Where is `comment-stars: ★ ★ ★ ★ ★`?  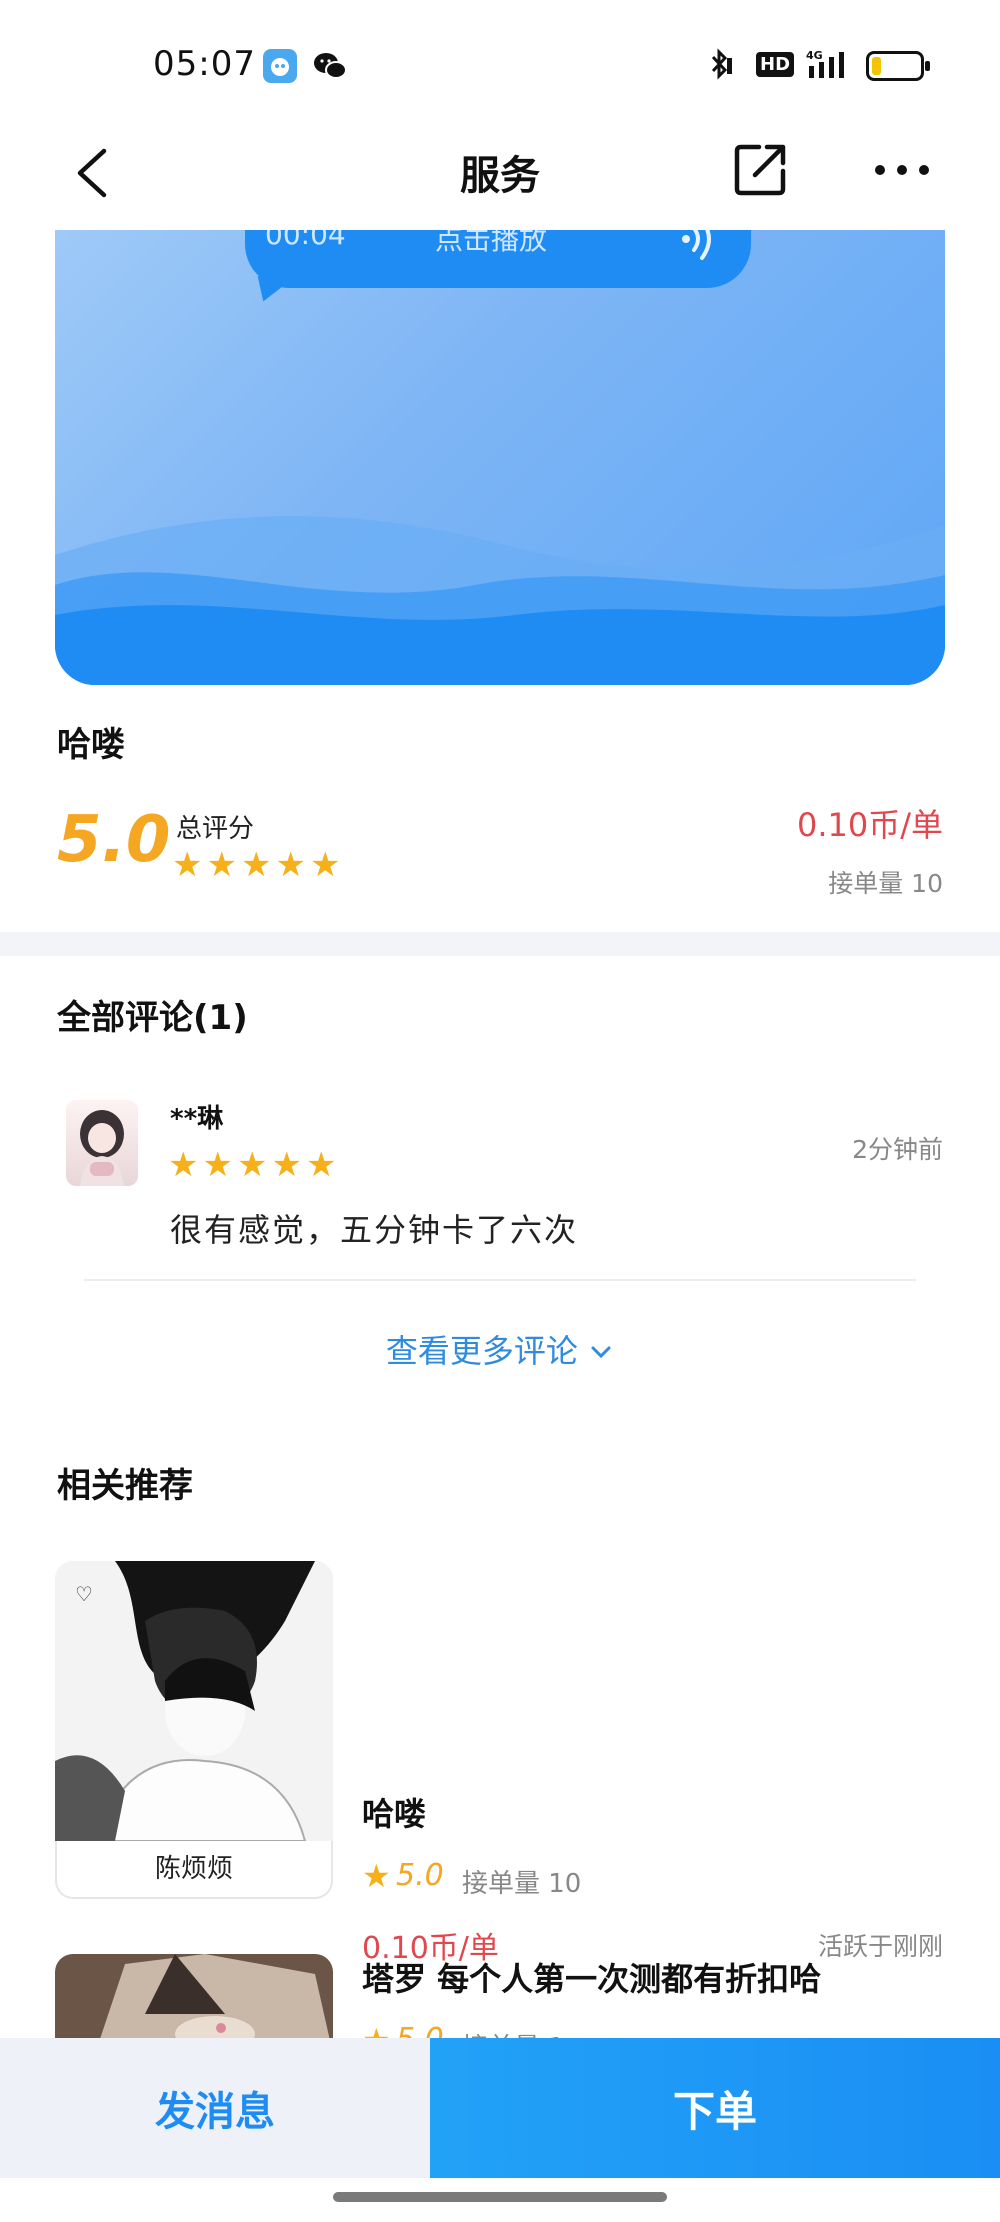 comment-stars: ★ ★ ★ ★ ★ is located at coordinates (252, 1165).